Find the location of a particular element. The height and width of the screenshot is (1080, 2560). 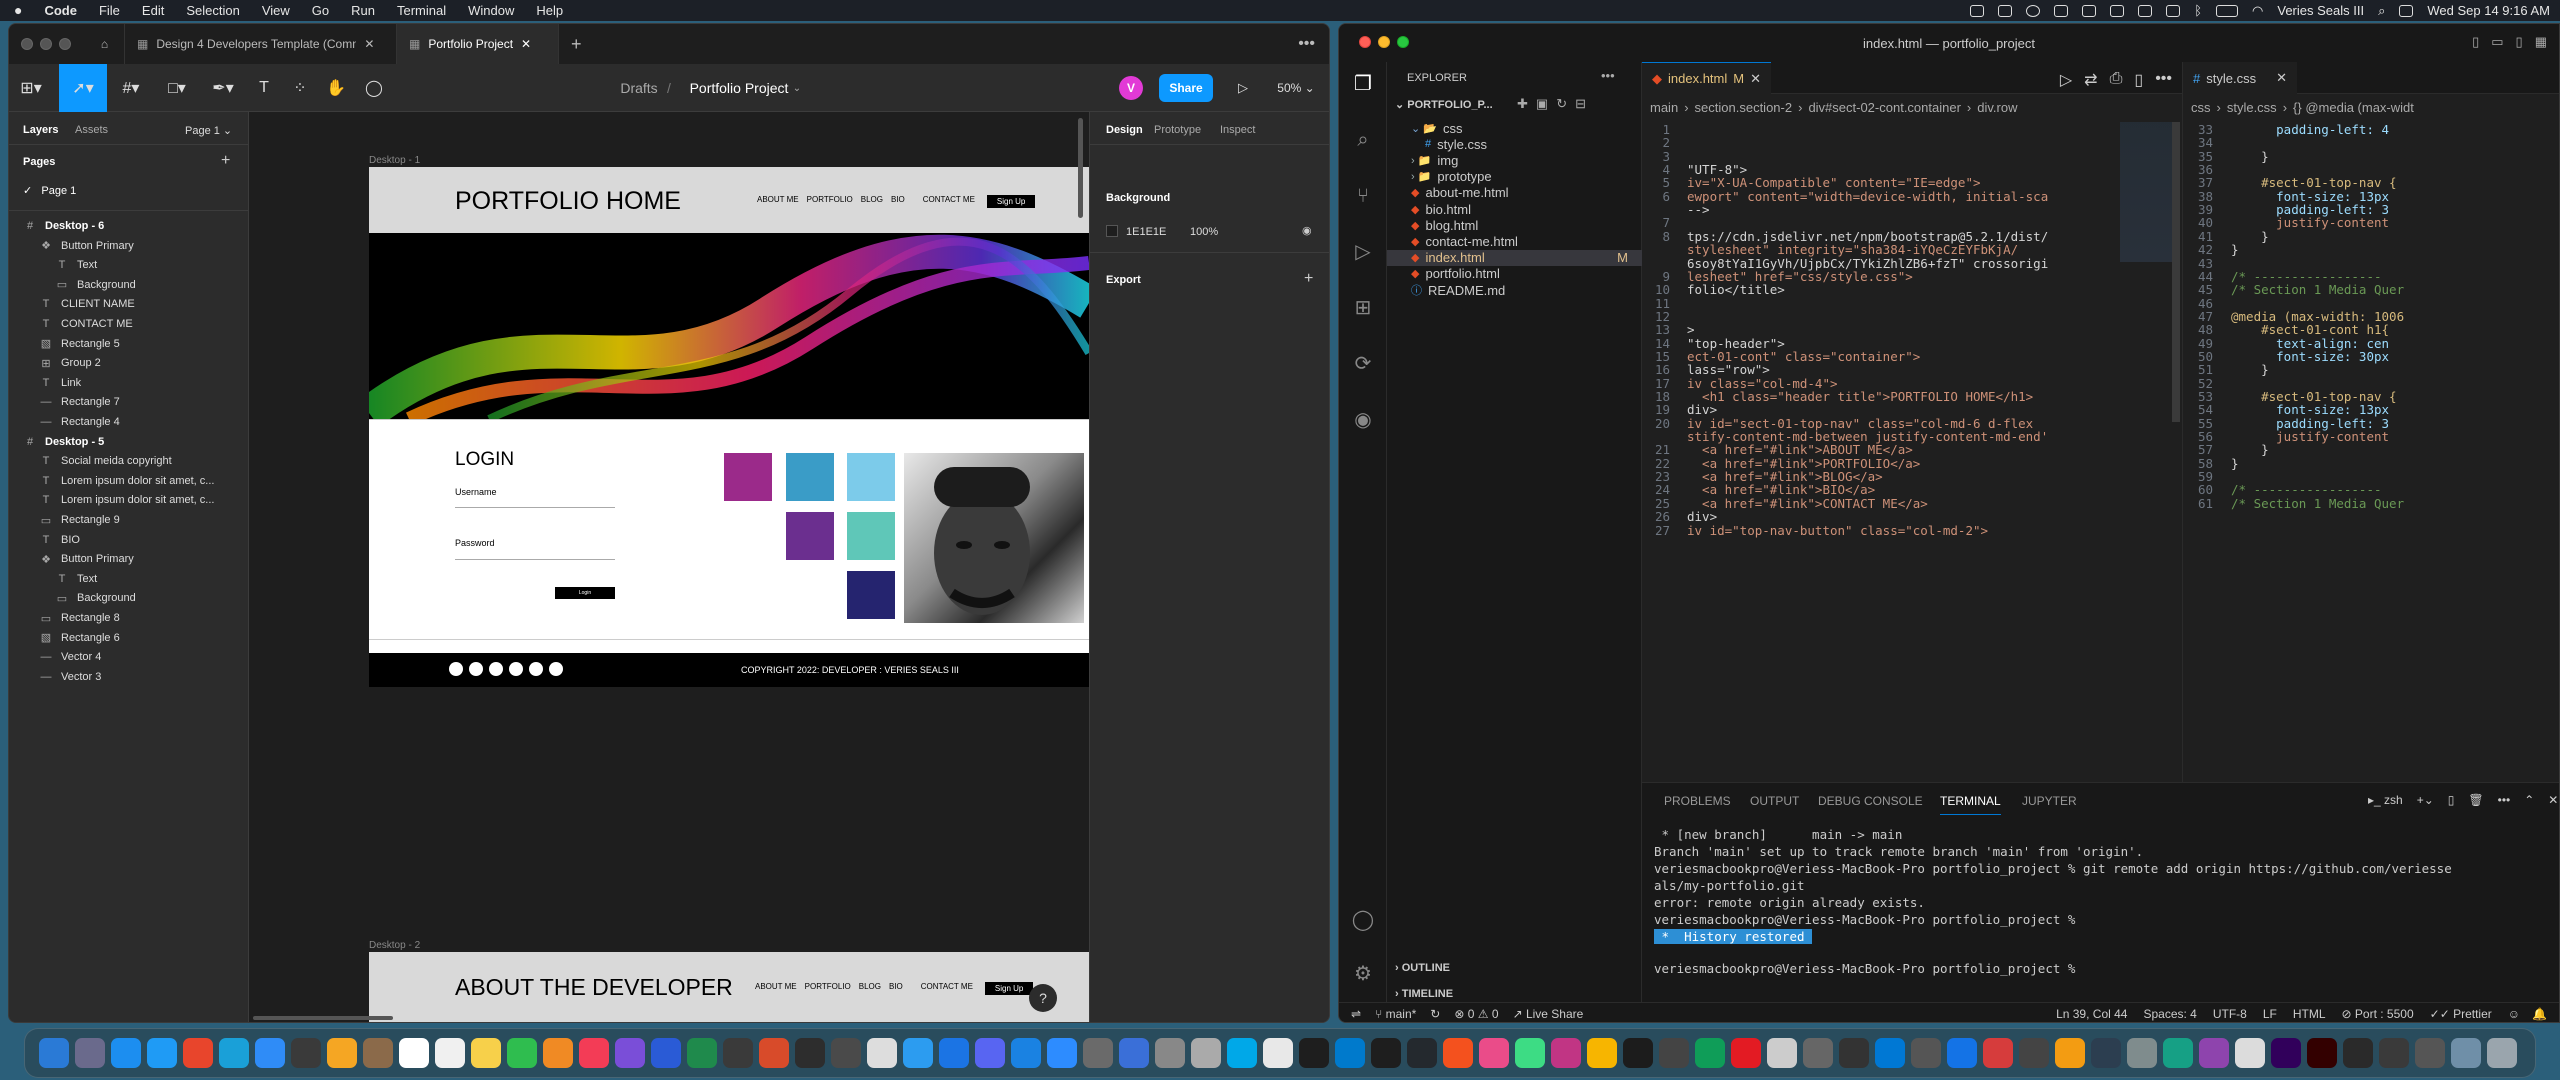

print-icon: ⎙ is located at coordinates (2116, 80).